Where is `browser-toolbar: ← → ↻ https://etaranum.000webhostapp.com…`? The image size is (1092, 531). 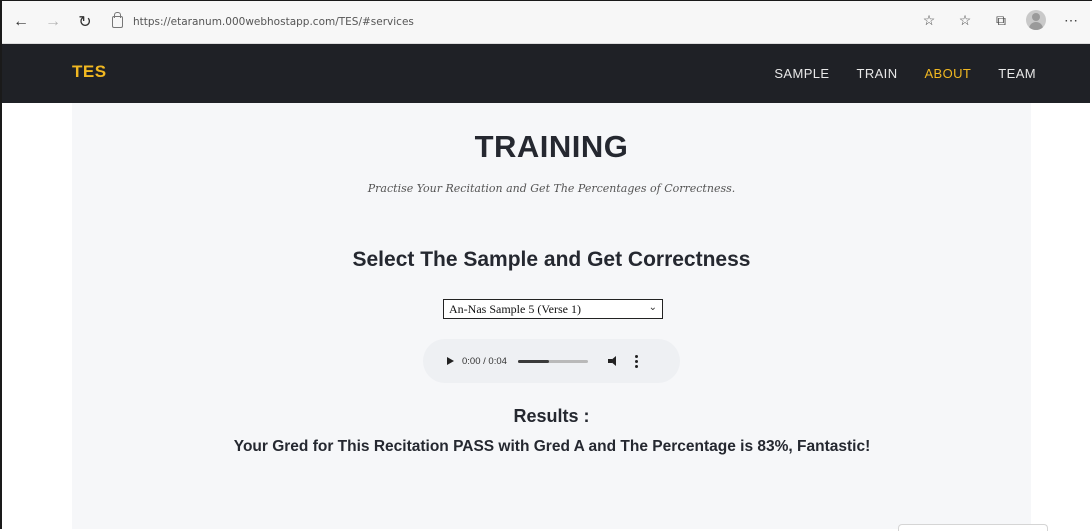
browser-toolbar: ← → ↻ https://etaranum.000webhostapp.com… is located at coordinates (546, 22).